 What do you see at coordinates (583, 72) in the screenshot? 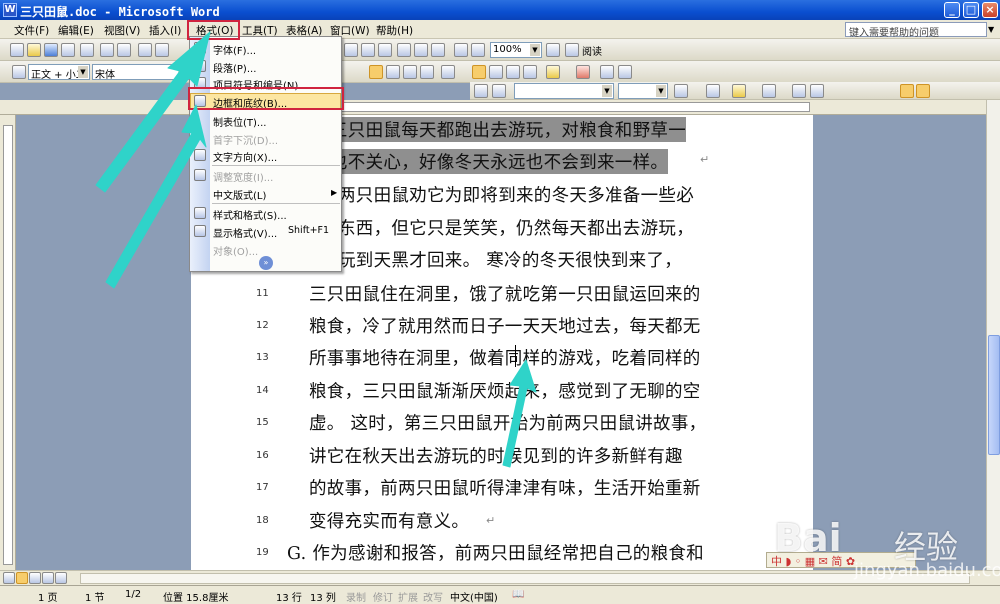
I see `font-color-icon` at bounding box center [583, 72].